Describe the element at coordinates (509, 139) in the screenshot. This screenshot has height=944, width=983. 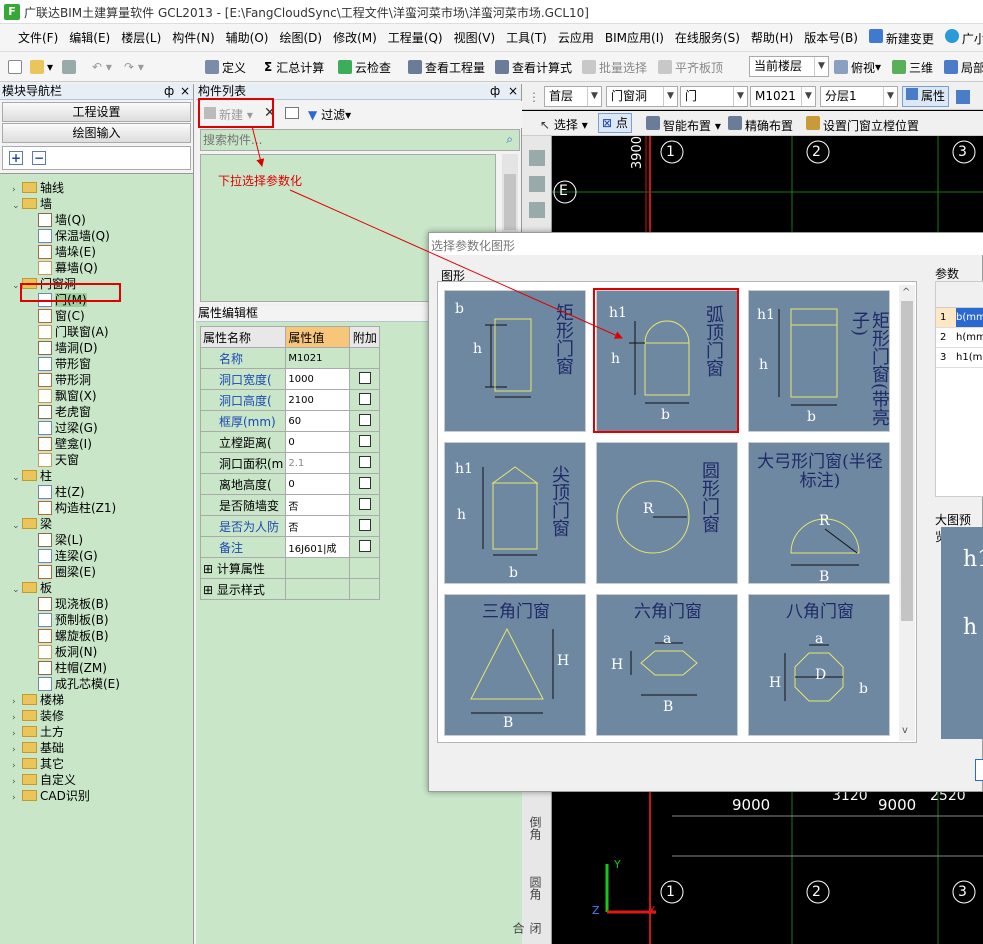
I see `search-icon: ⌕` at that location.